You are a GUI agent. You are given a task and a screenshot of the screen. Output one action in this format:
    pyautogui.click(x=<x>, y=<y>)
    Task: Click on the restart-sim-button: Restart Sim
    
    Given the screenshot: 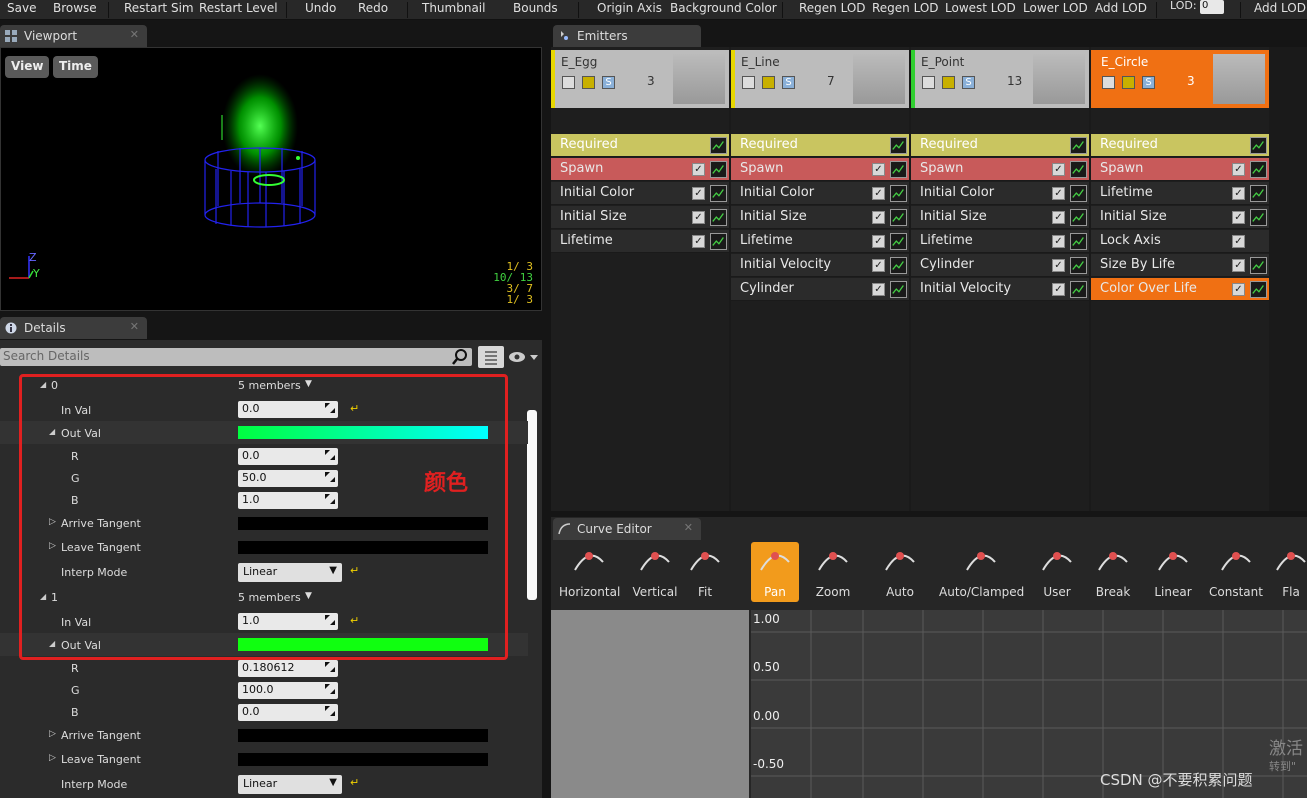 What is the action you would take?
    pyautogui.click(x=159, y=8)
    